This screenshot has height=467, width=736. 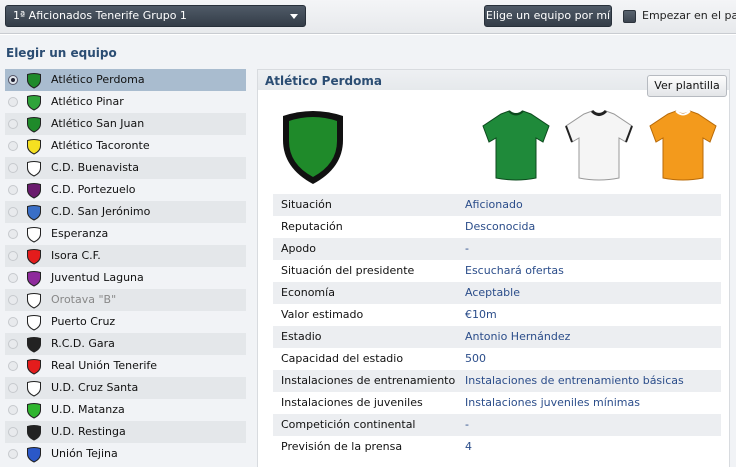 I want to click on choose-team-for-me-button: Elige un equipo por mí, so click(x=548, y=16).